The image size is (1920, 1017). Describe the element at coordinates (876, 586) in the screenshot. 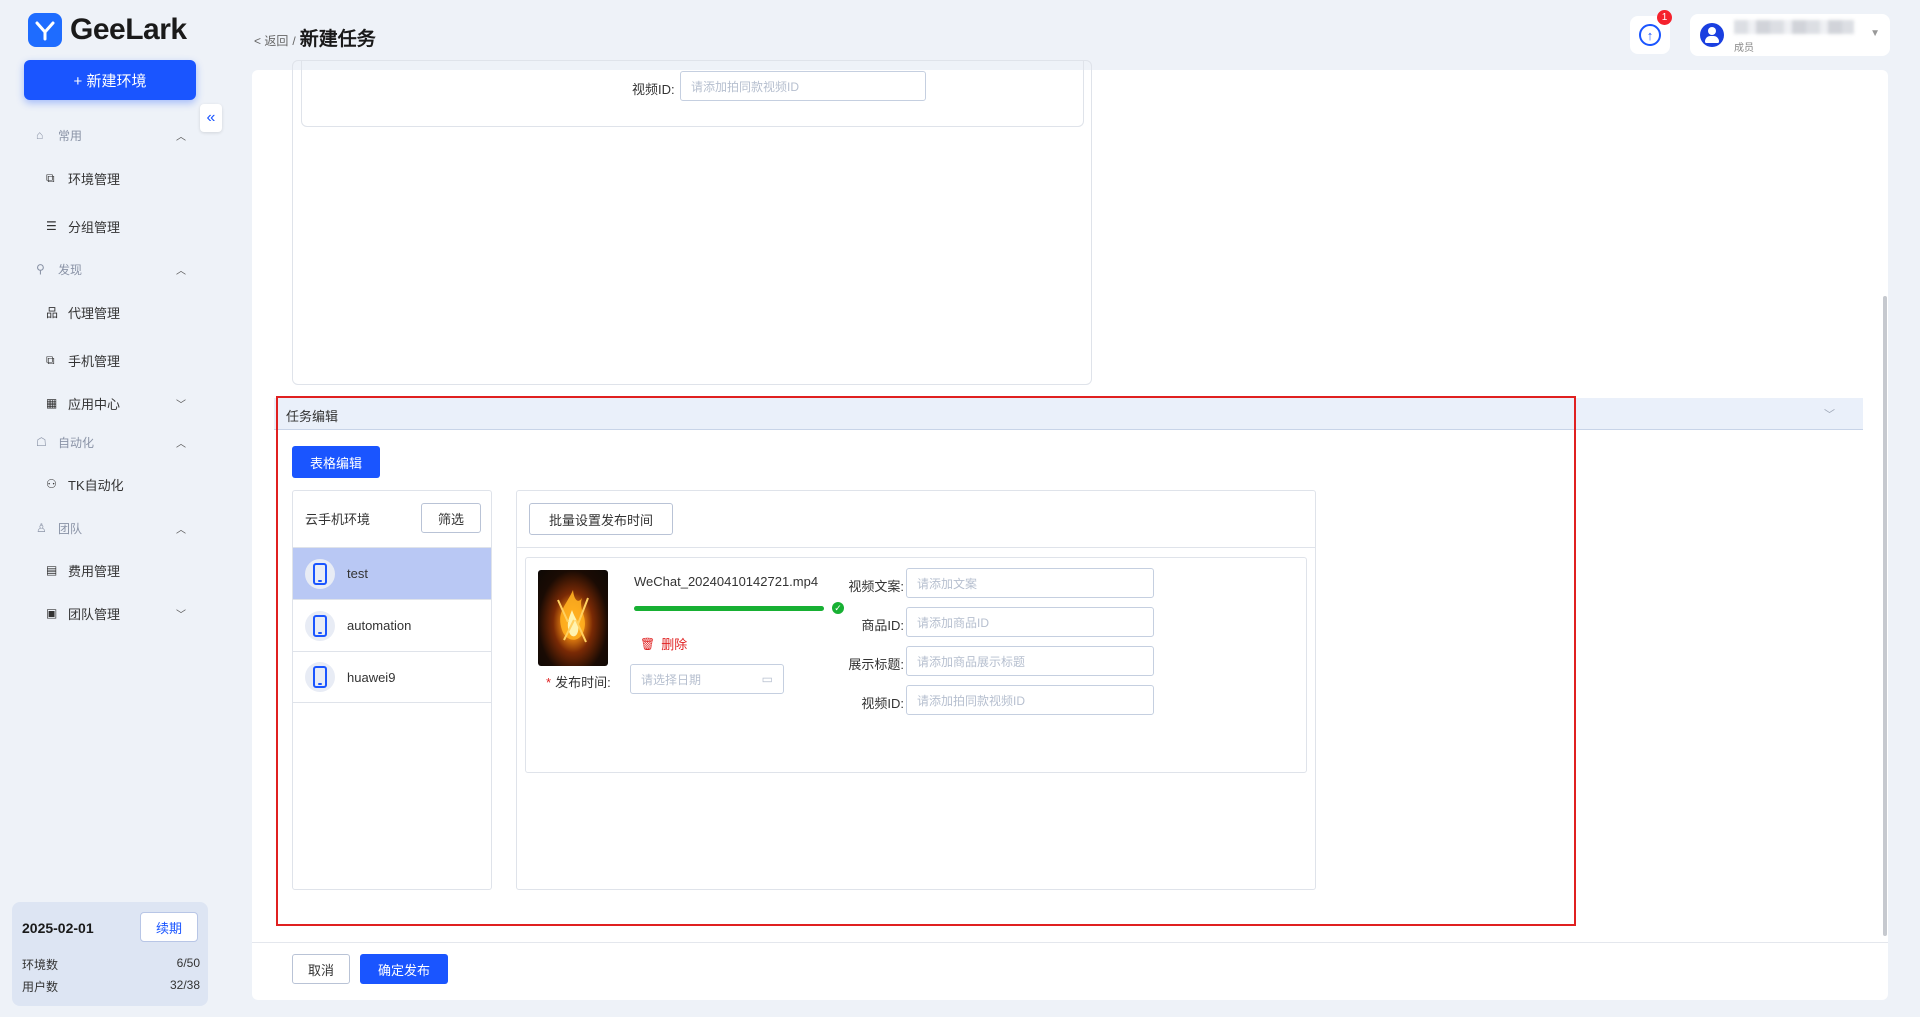

I see `video-caption-label: 视频文案:` at that location.